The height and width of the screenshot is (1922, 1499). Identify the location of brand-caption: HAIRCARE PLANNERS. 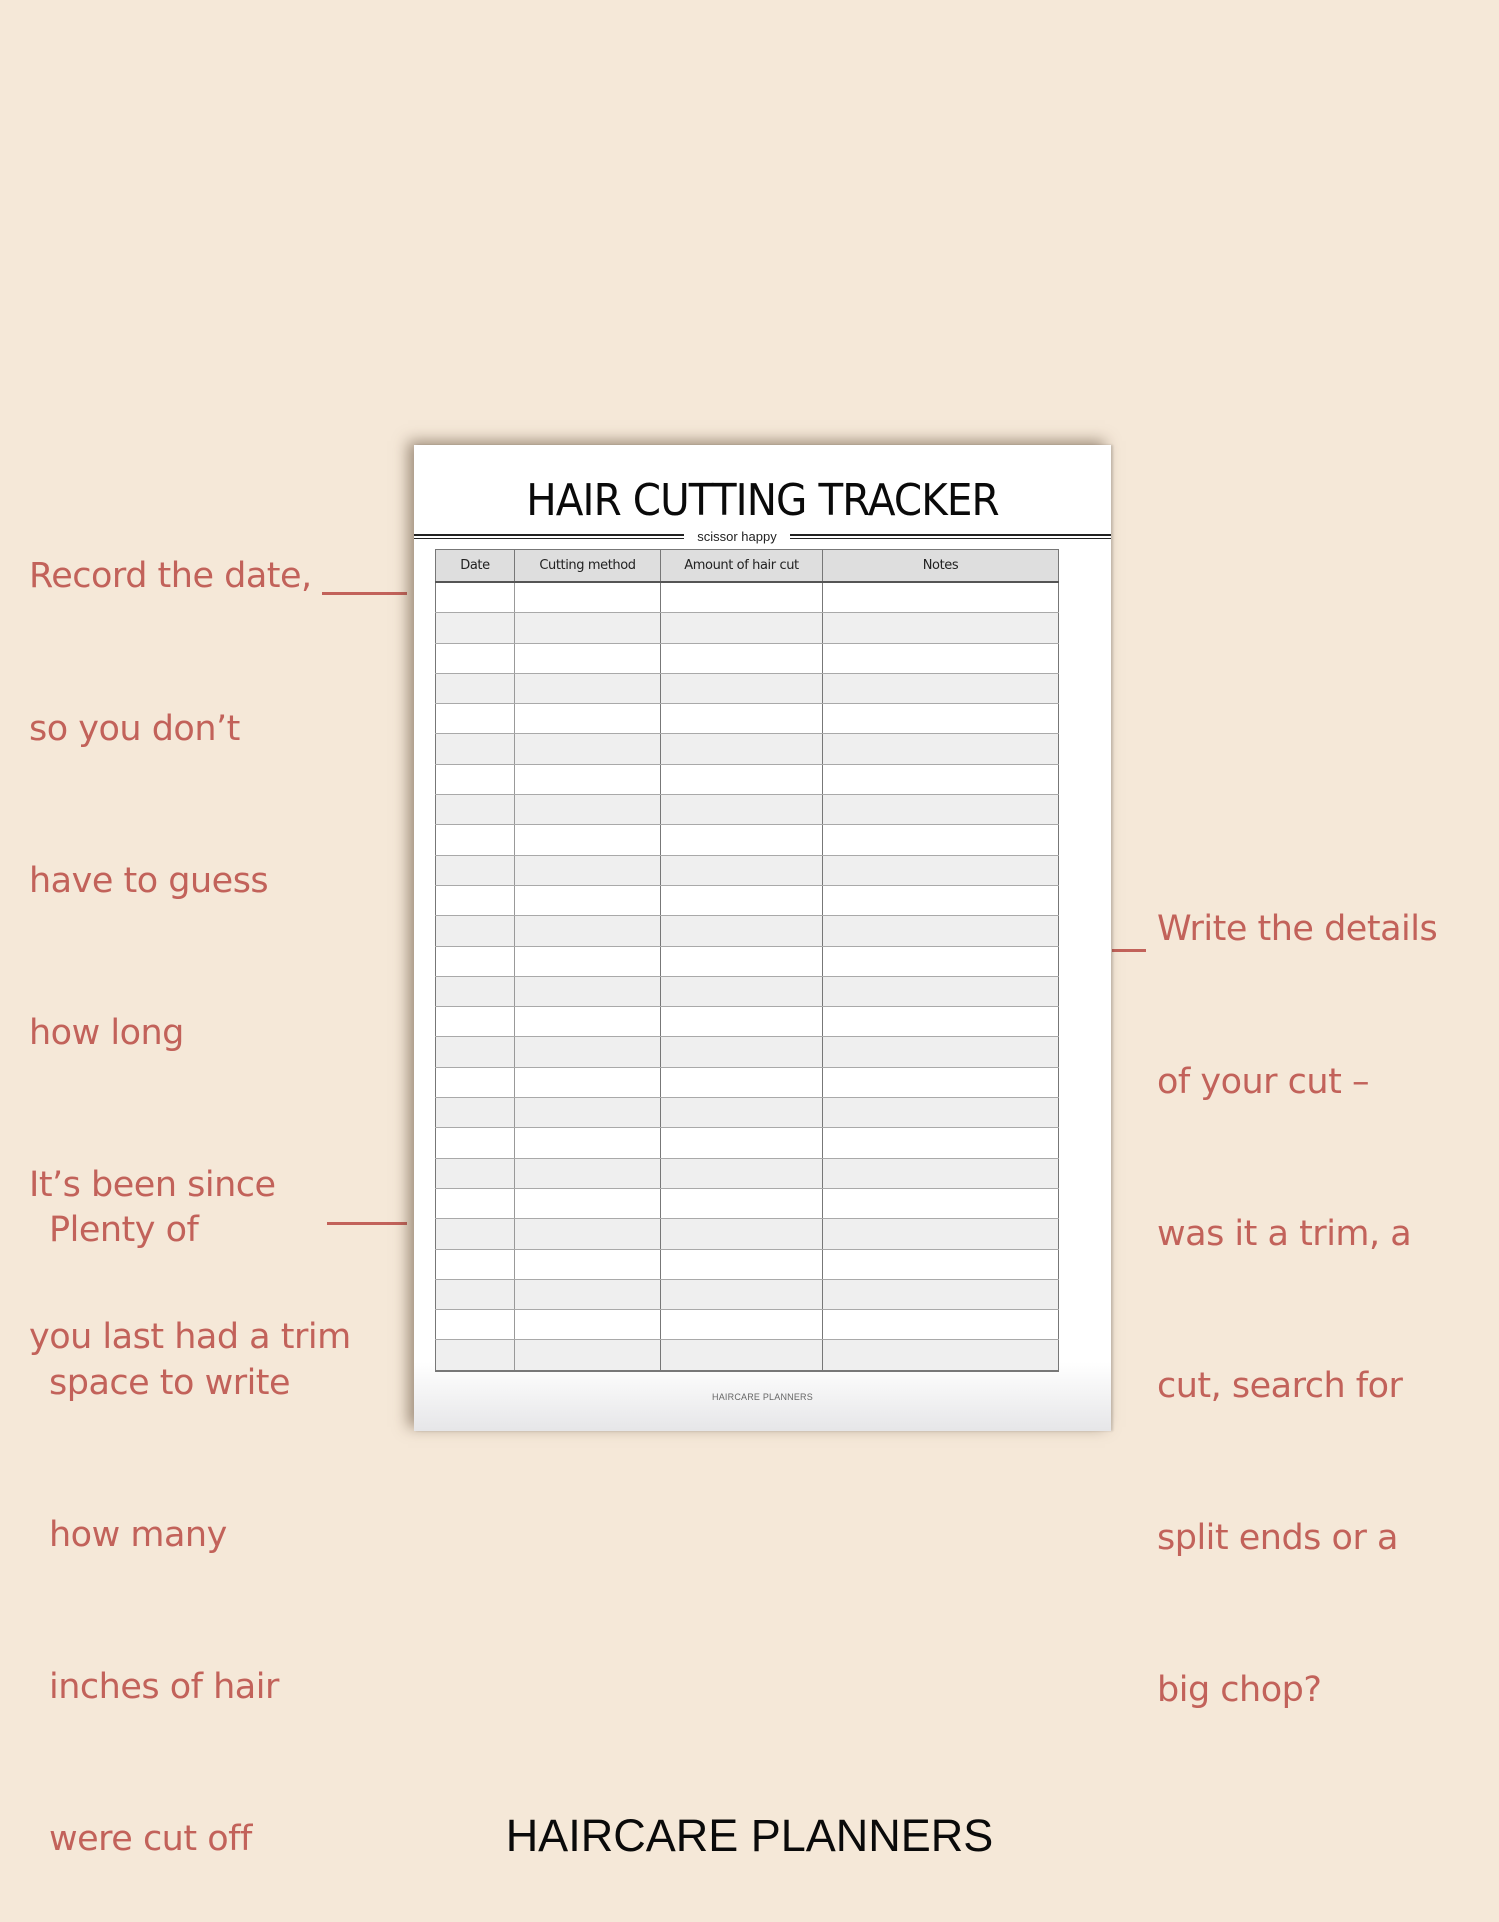
(749, 1835).